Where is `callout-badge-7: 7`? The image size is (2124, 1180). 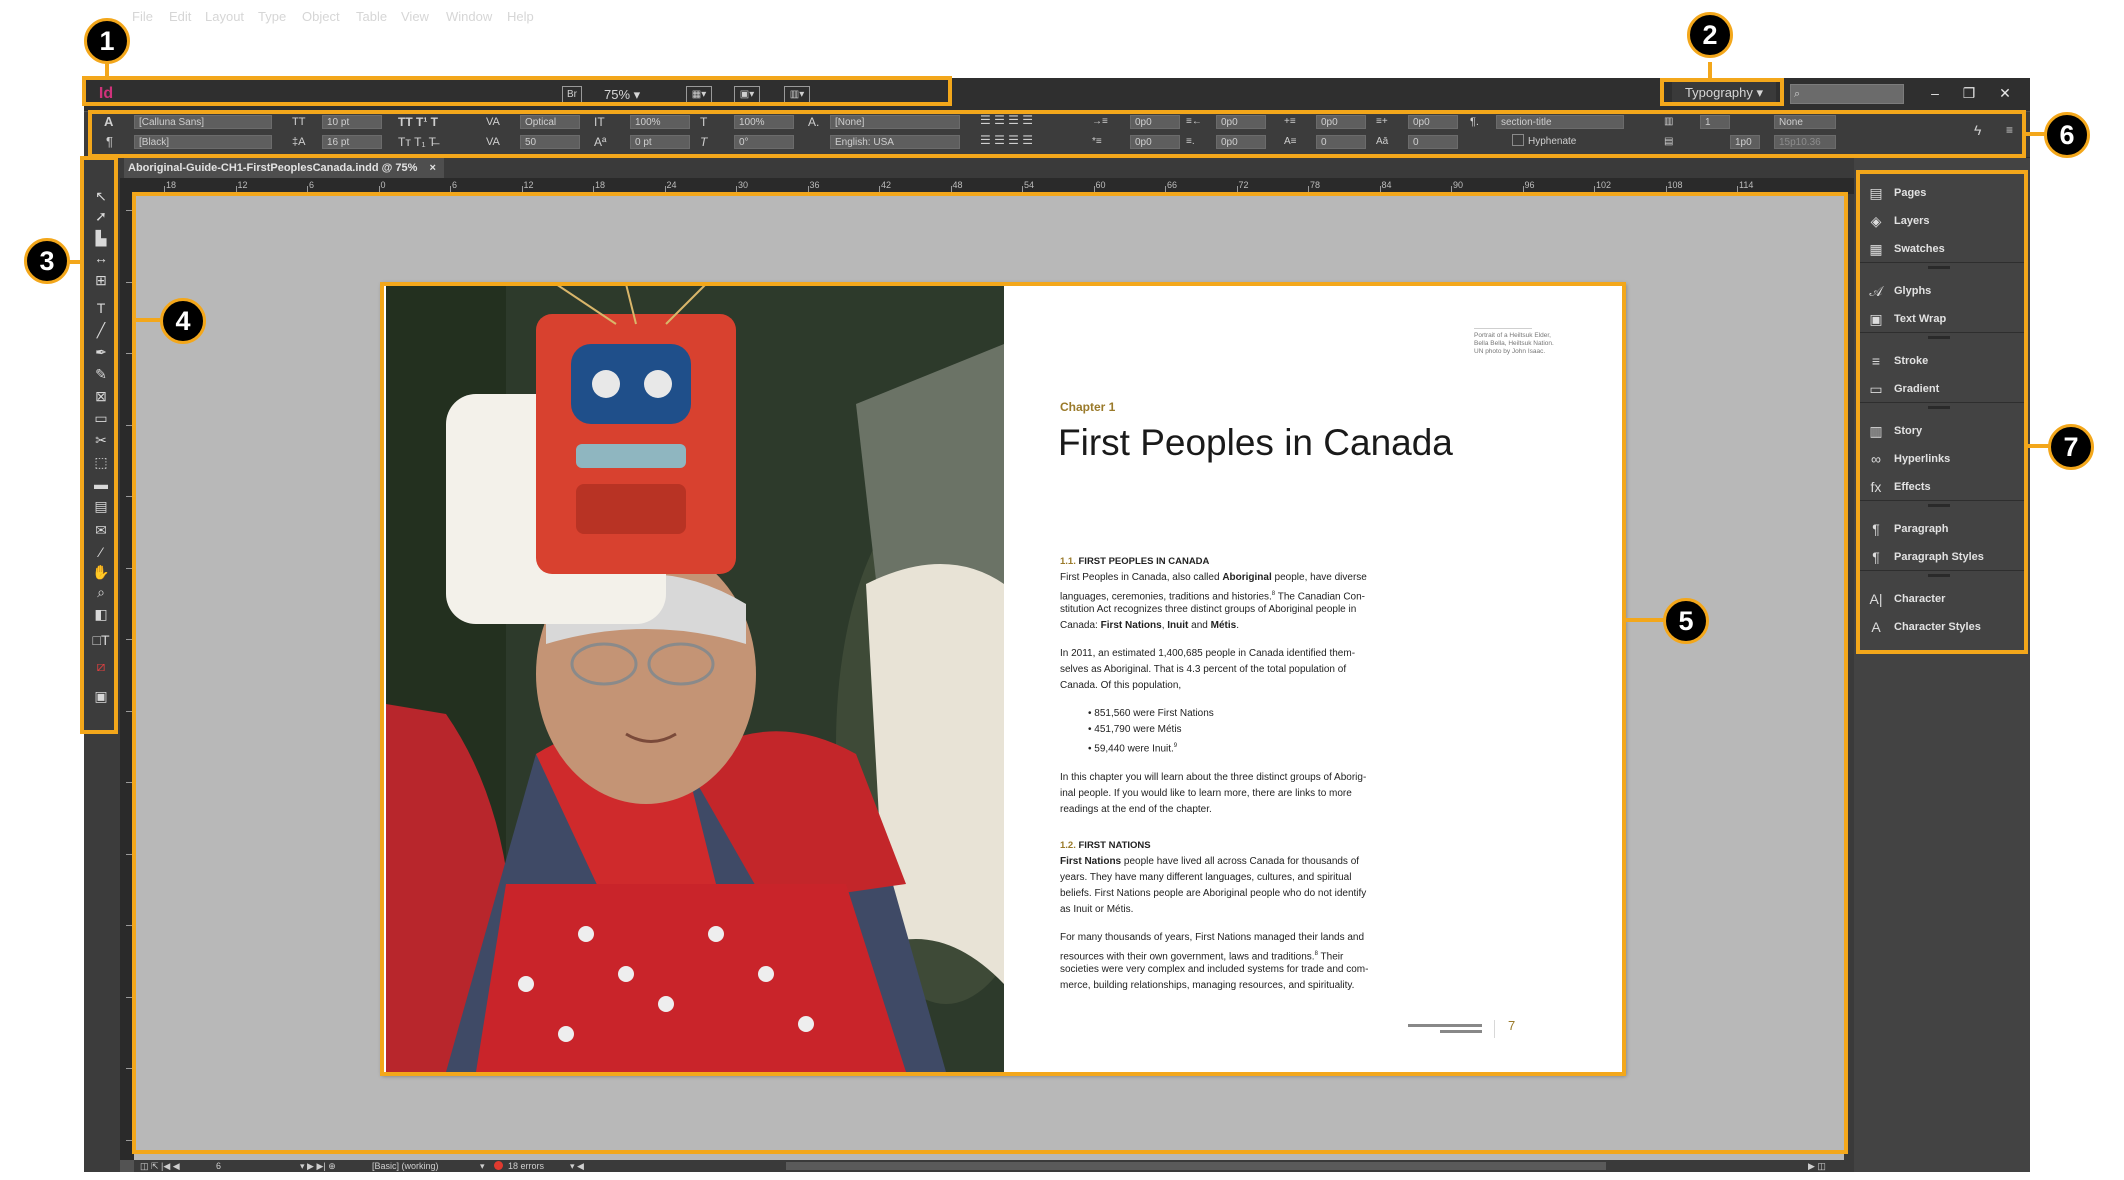
callout-badge-7: 7 is located at coordinates (2071, 447).